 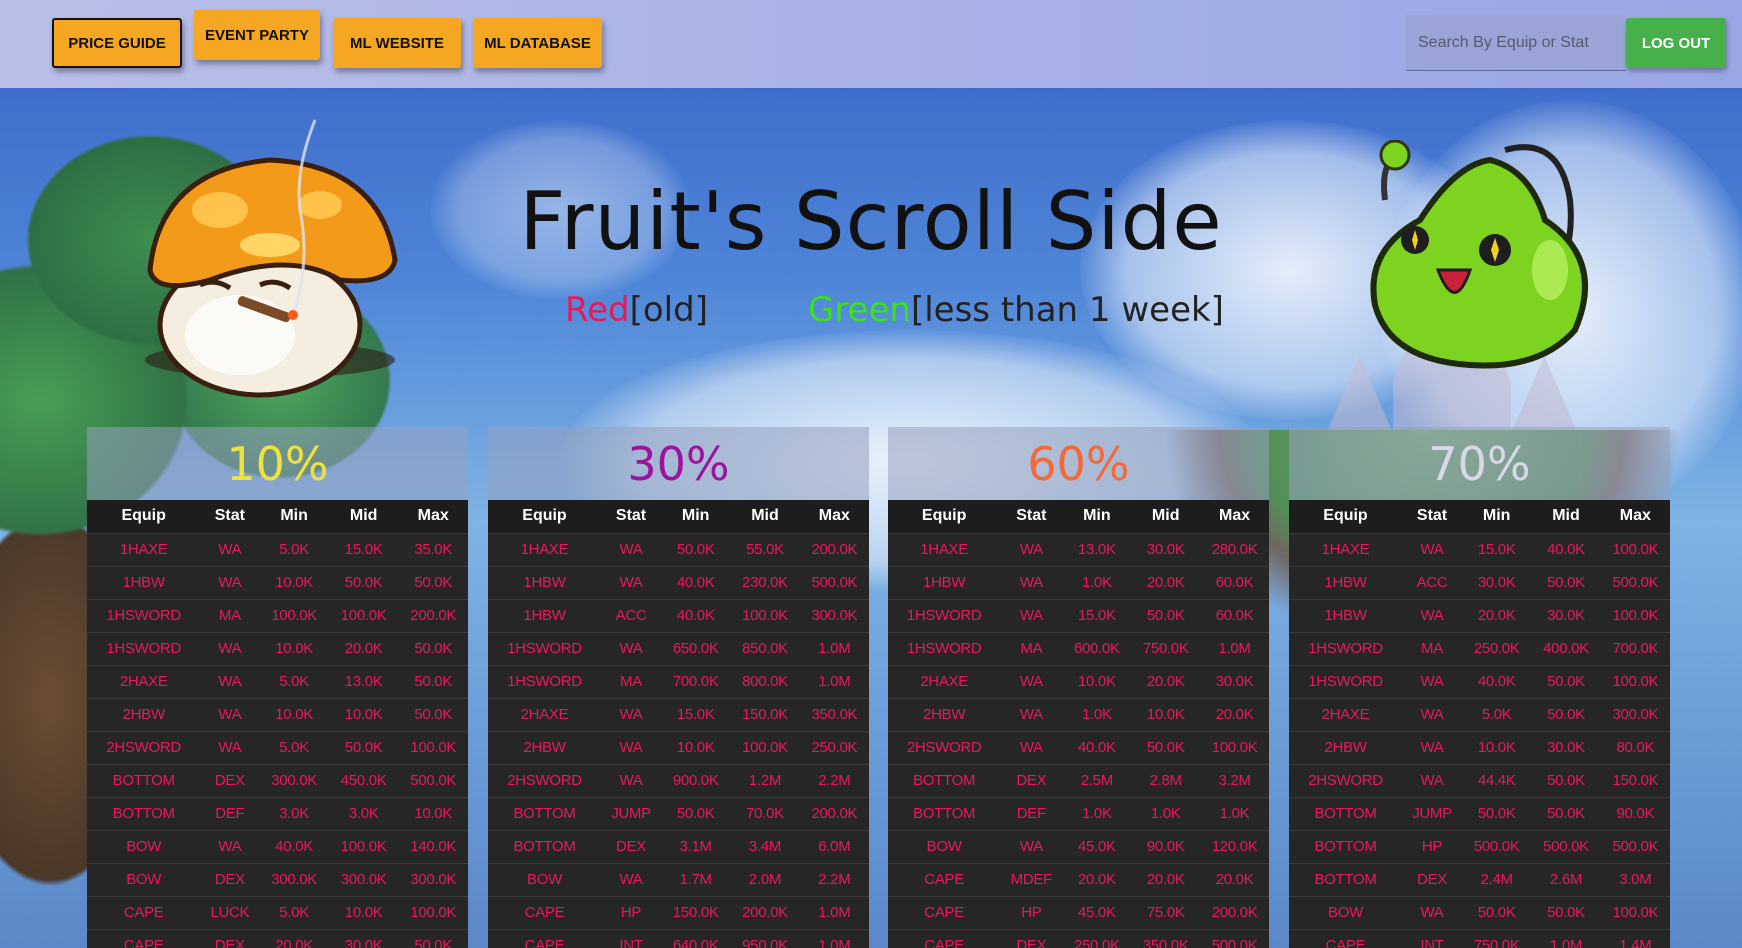 I want to click on table-row: CAPE HP 45.0K 75.0K 200.0K, so click(x=1078, y=912).